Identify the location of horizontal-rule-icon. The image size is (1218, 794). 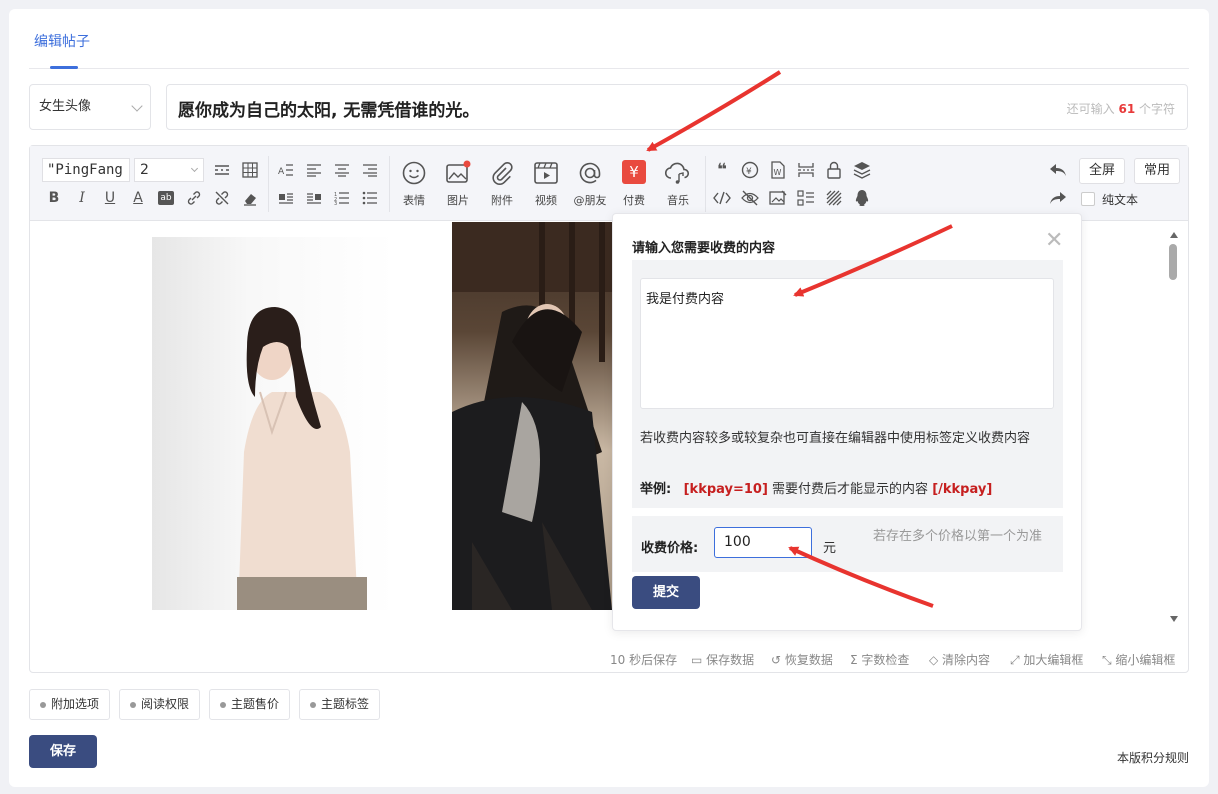
(222, 170).